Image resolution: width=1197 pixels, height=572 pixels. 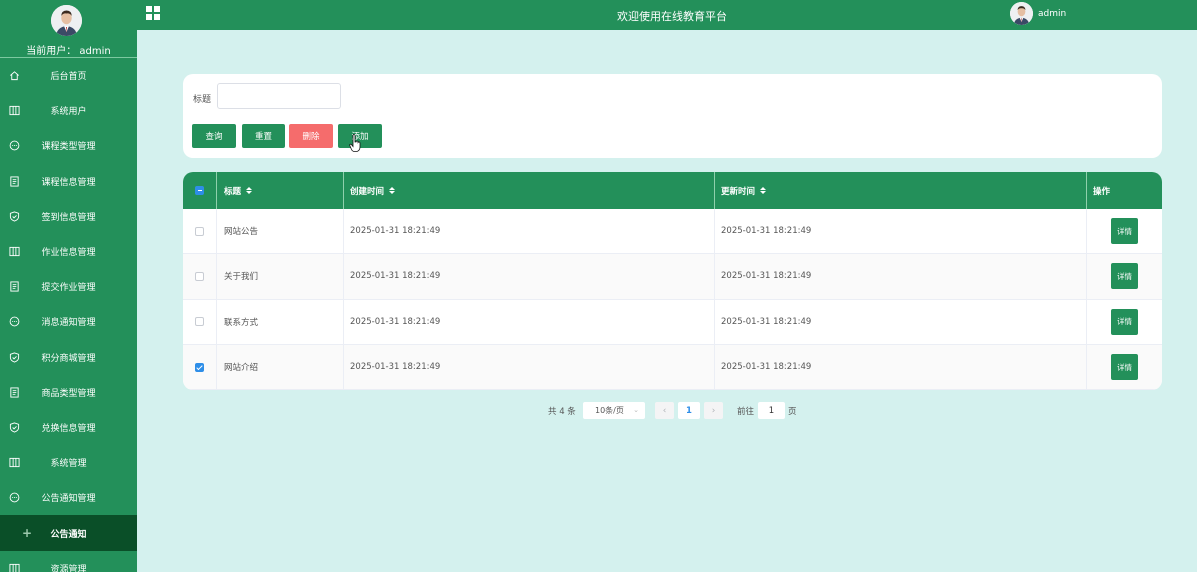 What do you see at coordinates (279, 96) in the screenshot?
I see `title-search-input` at bounding box center [279, 96].